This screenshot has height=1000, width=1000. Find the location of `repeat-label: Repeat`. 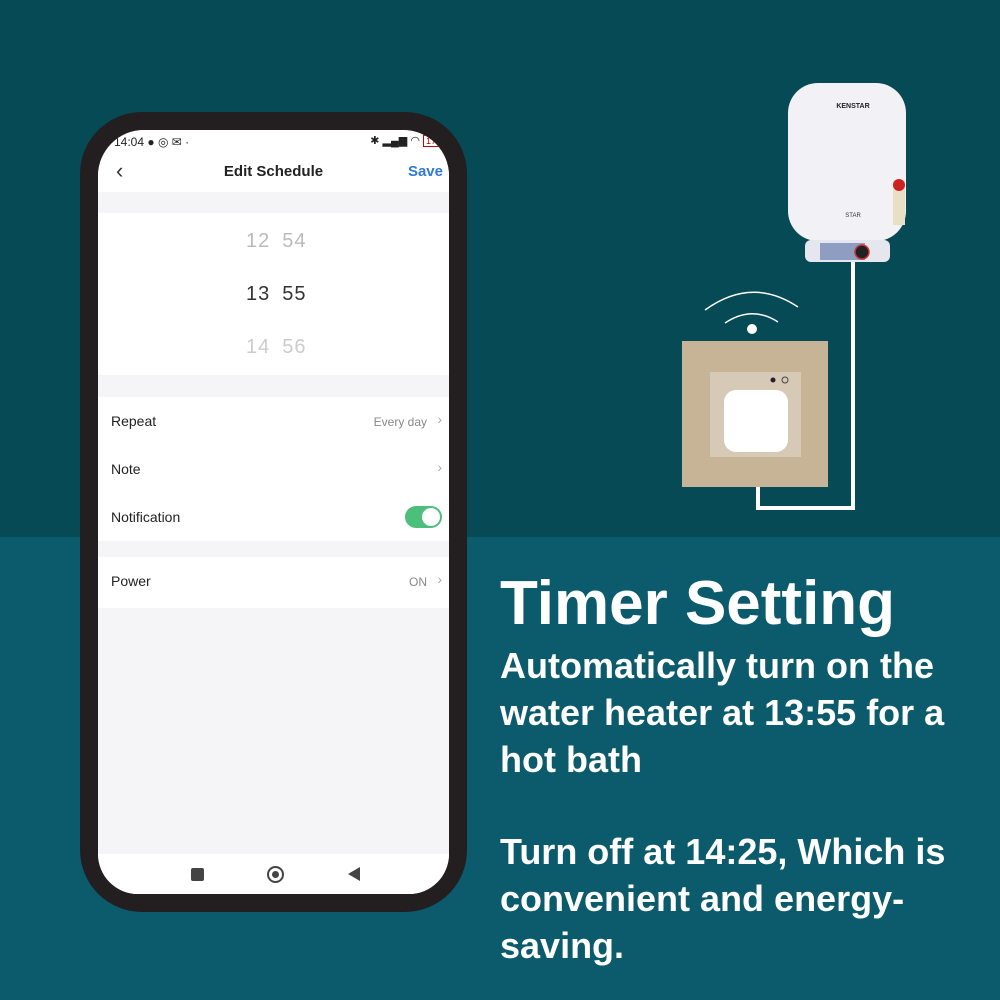

repeat-label: Repeat is located at coordinates (134, 421).